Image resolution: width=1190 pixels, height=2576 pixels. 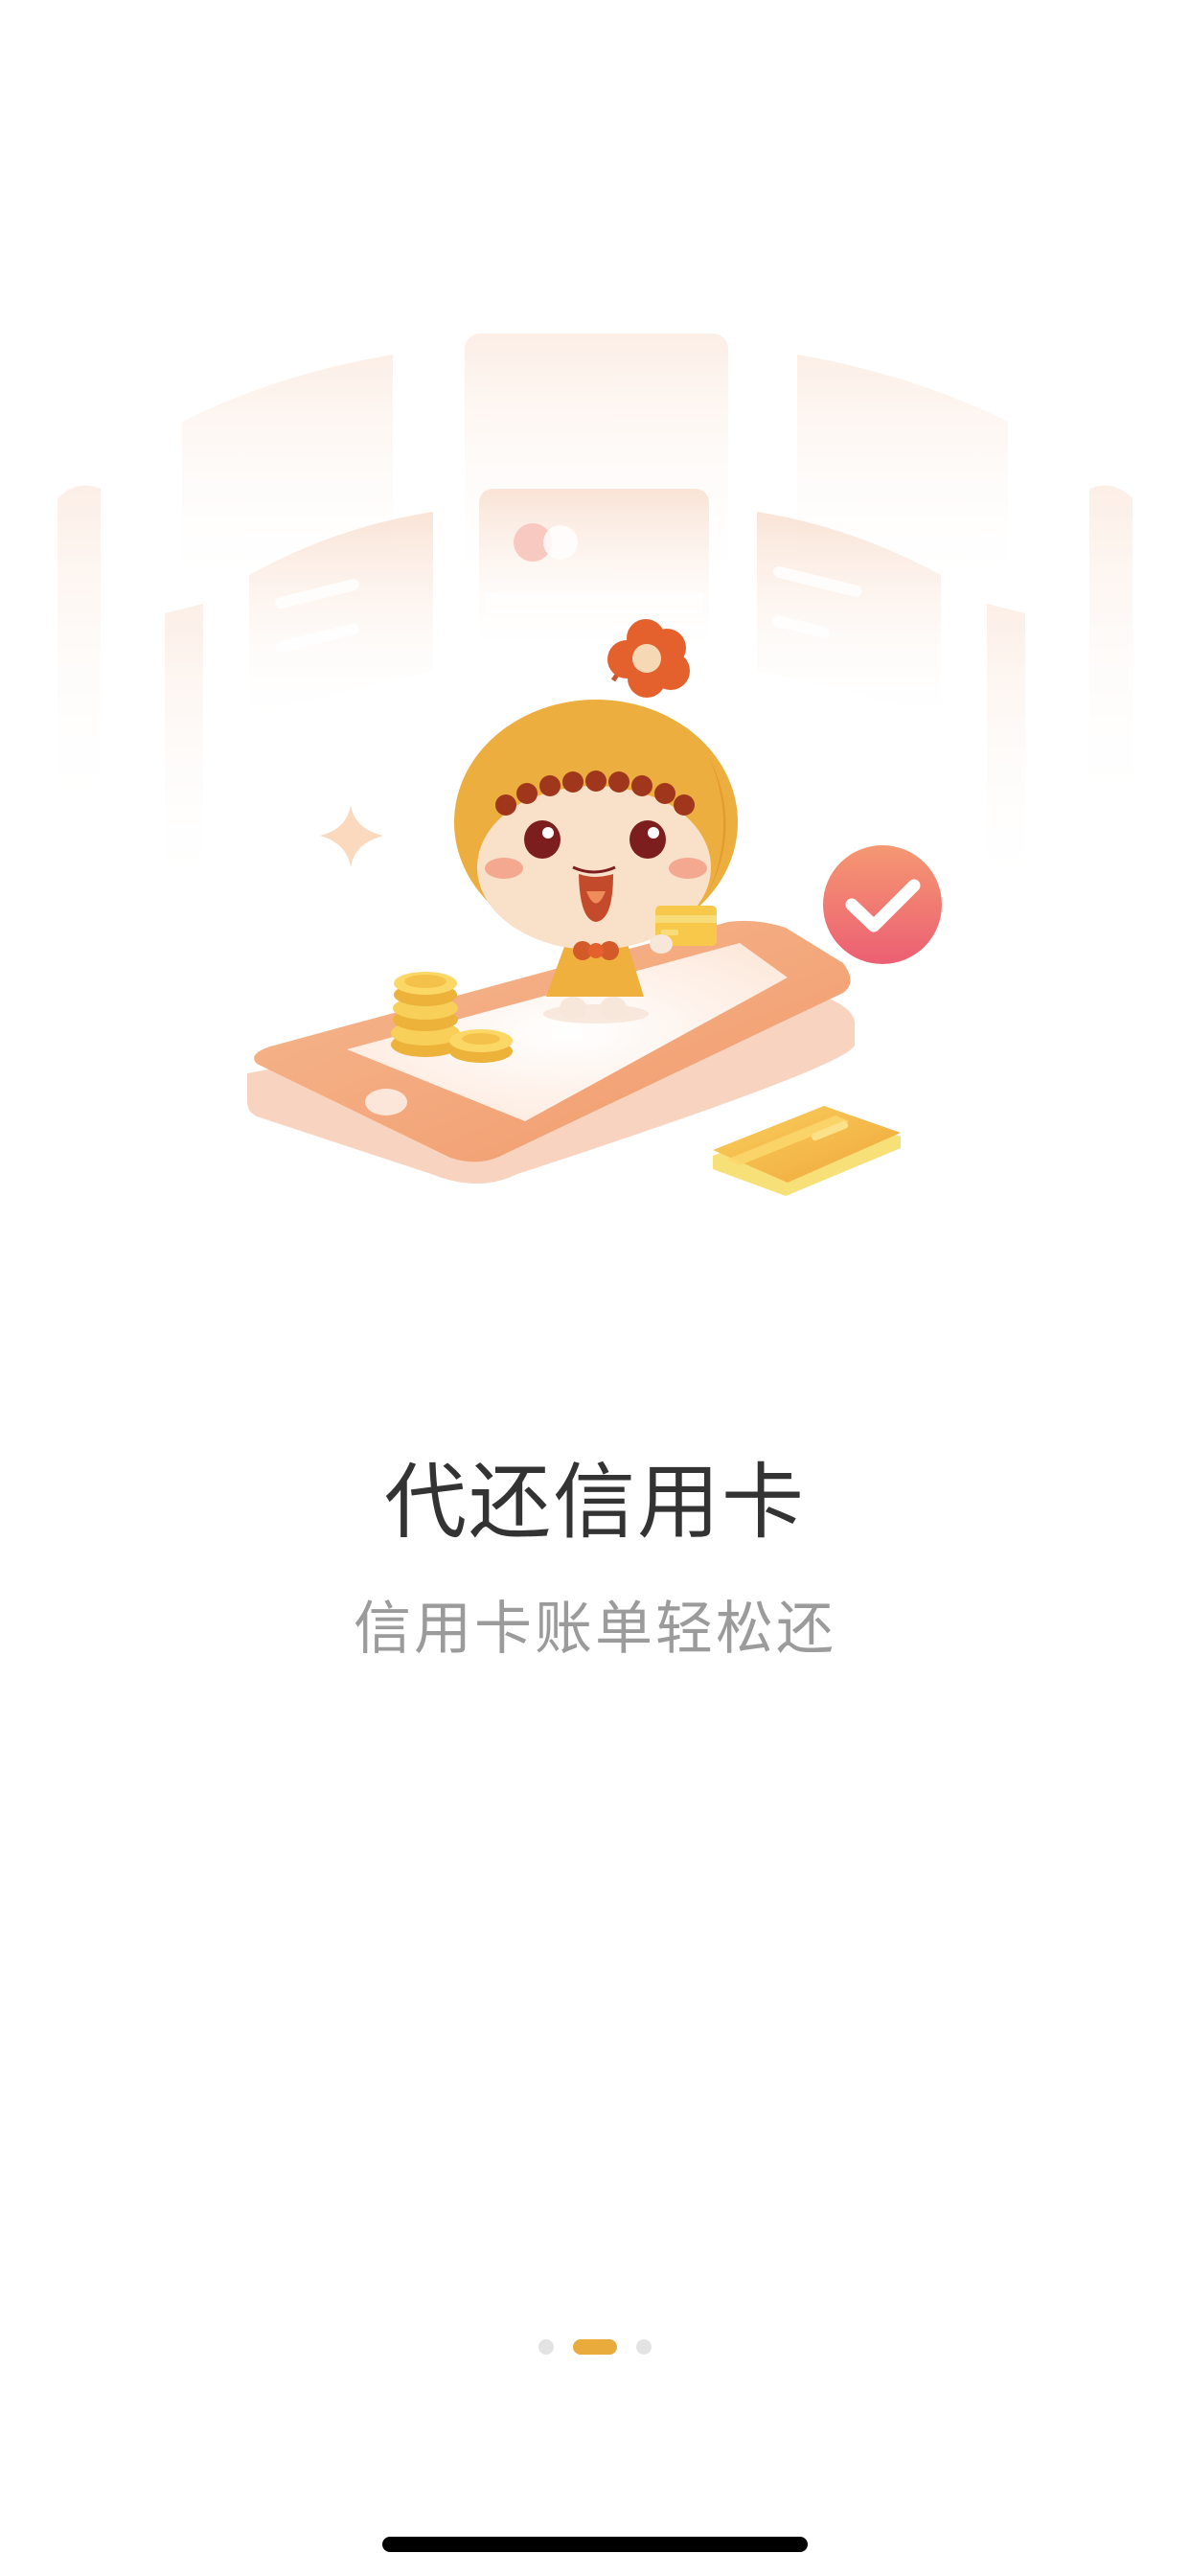 I want to click on page-indicator, so click(x=595, y=2347).